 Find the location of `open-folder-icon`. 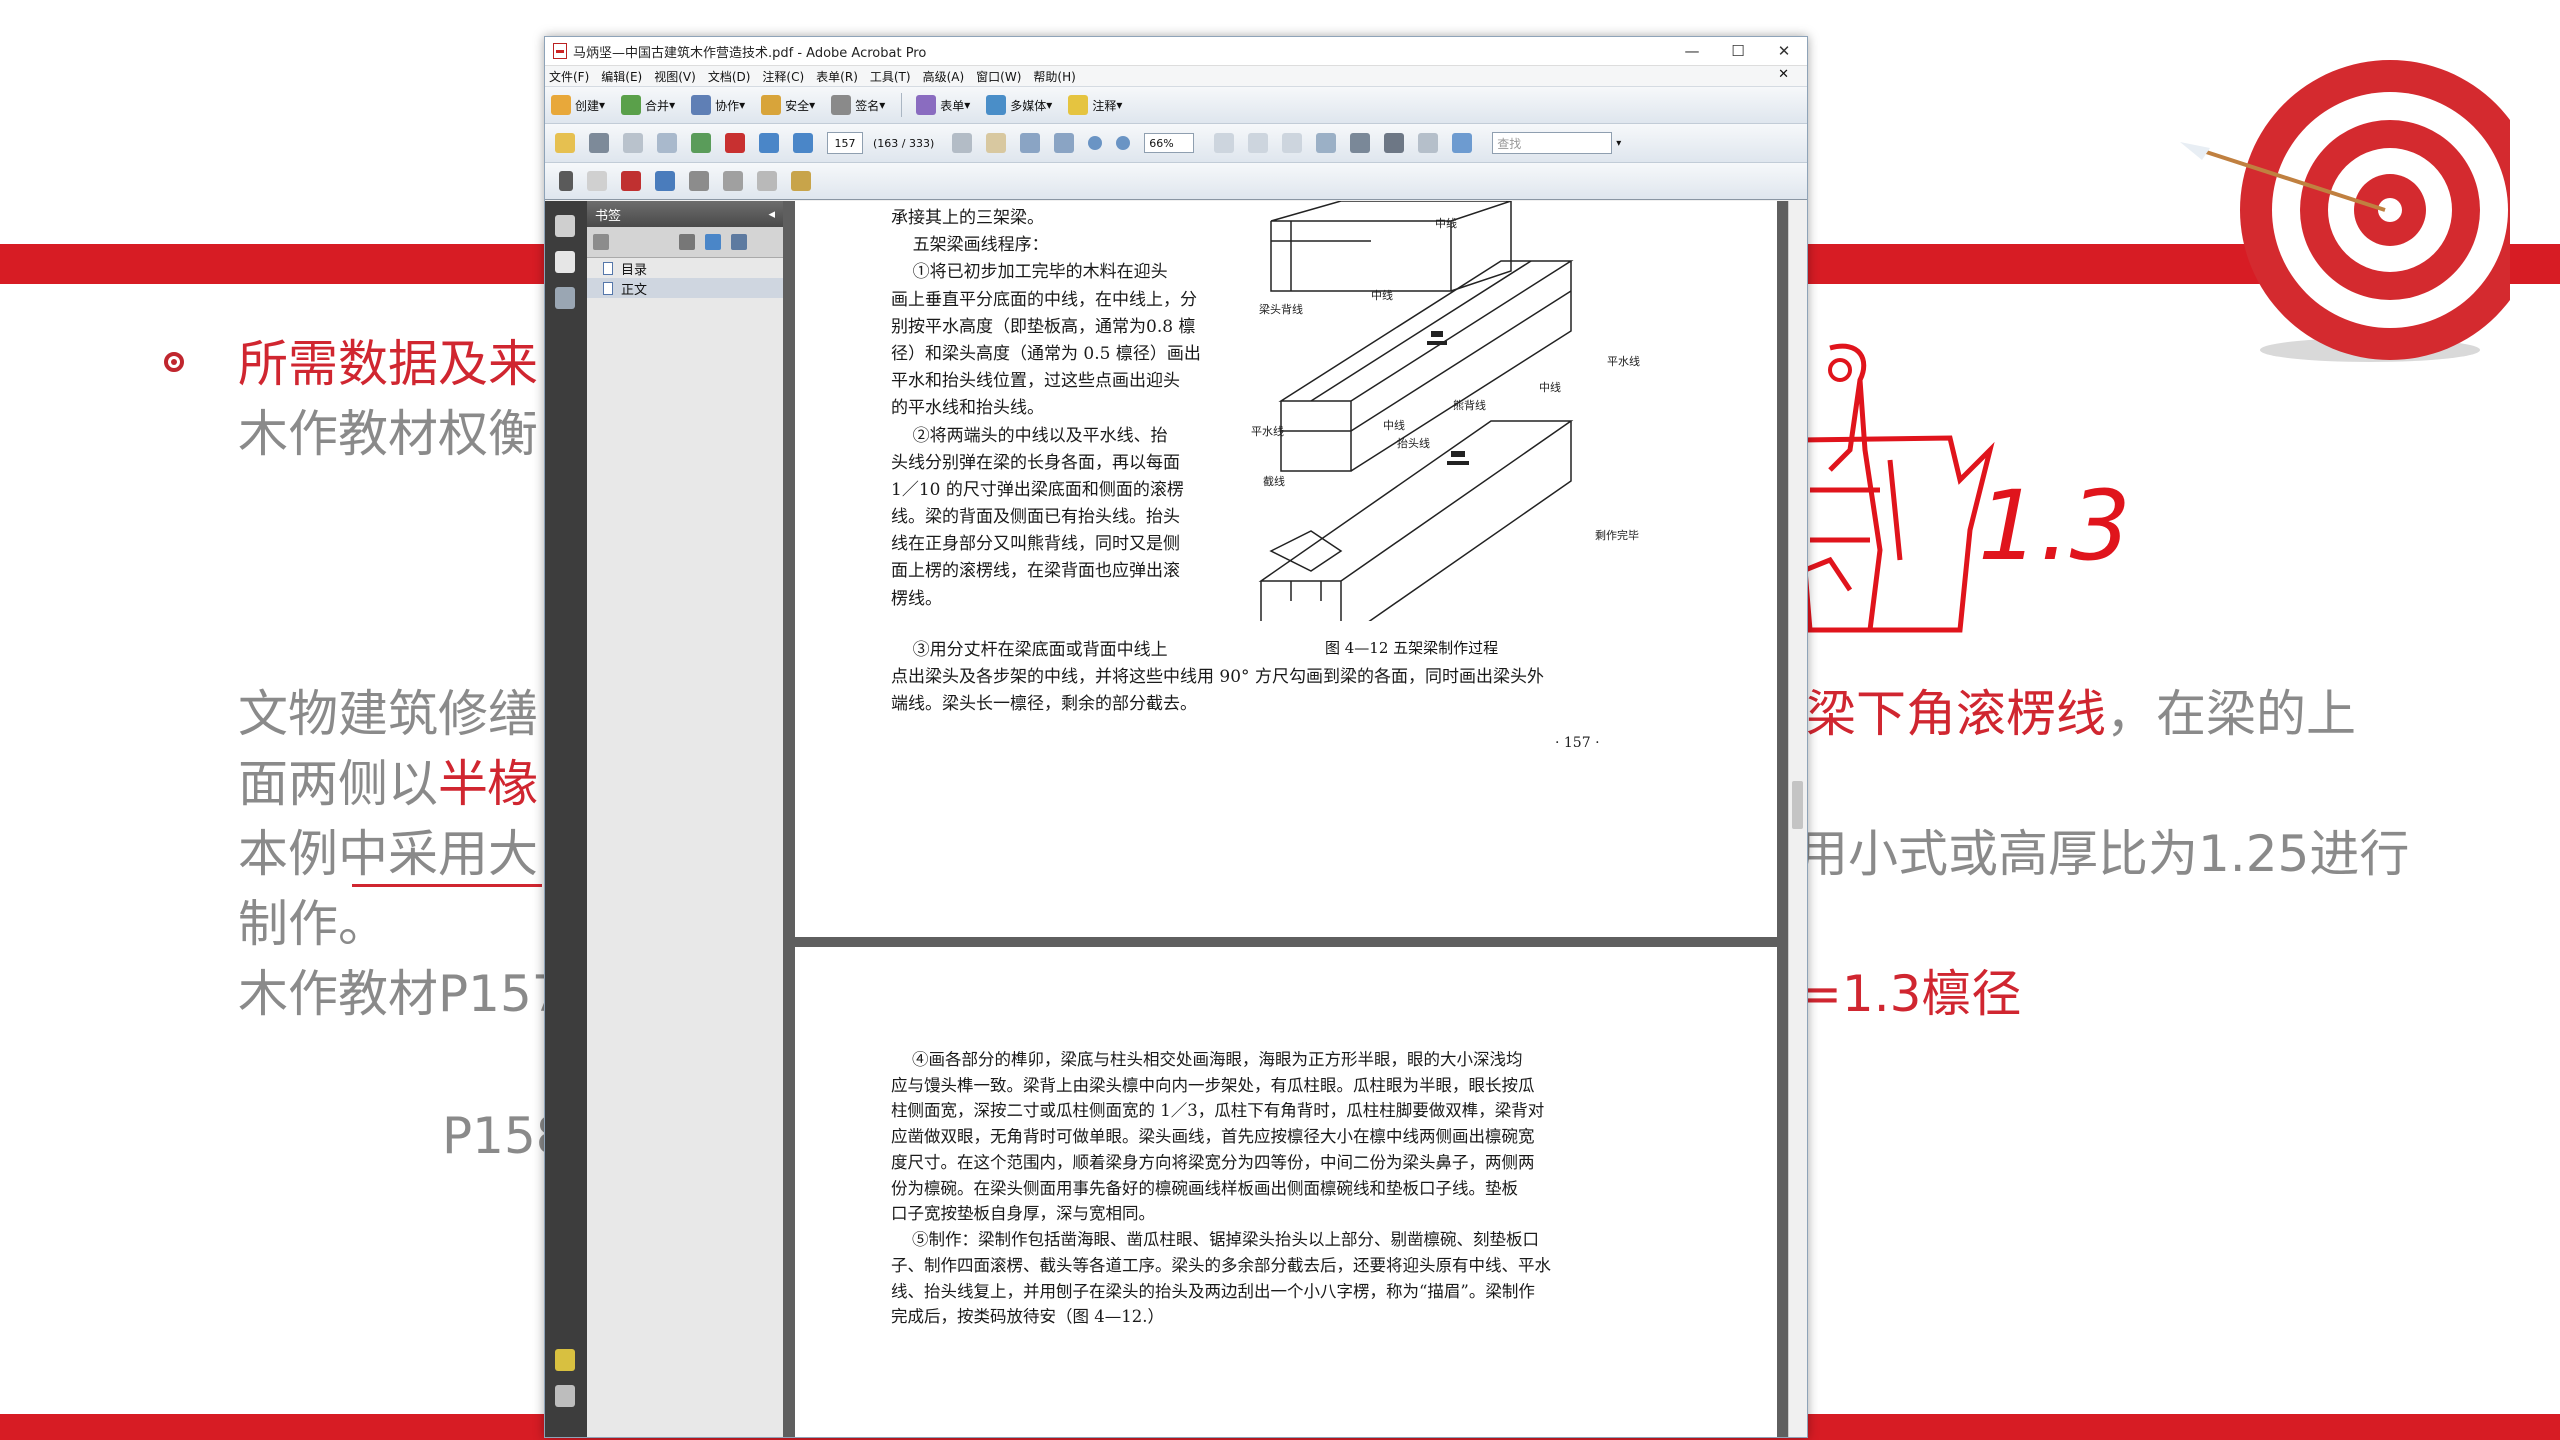

open-folder-icon is located at coordinates (565, 143).